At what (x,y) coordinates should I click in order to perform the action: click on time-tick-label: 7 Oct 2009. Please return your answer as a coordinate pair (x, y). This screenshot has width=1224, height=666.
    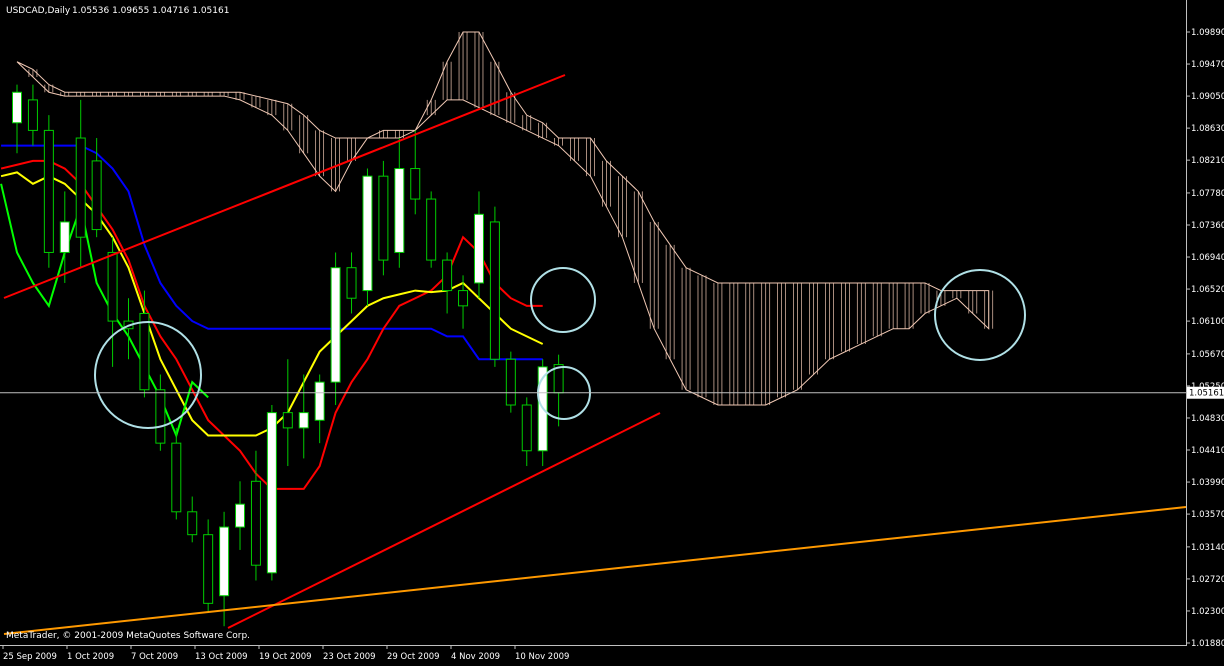
    Looking at the image, I should click on (154, 657).